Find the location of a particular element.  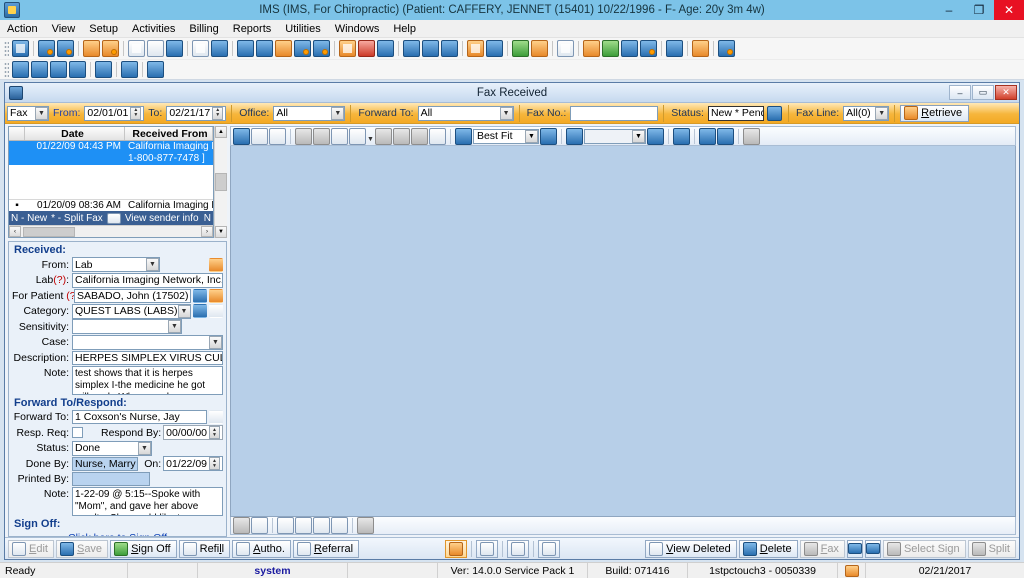

fax-list-hscrollbar: ‹ › is located at coordinates (111, 231).